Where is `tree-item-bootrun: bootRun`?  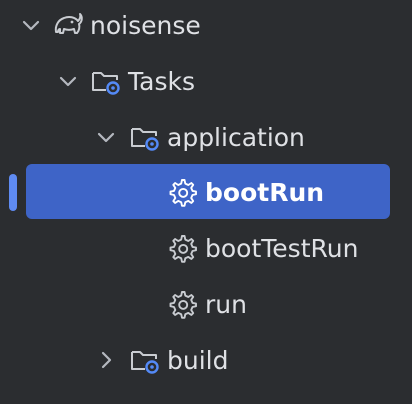 tree-item-bootrun: bootRun is located at coordinates (206, 192).